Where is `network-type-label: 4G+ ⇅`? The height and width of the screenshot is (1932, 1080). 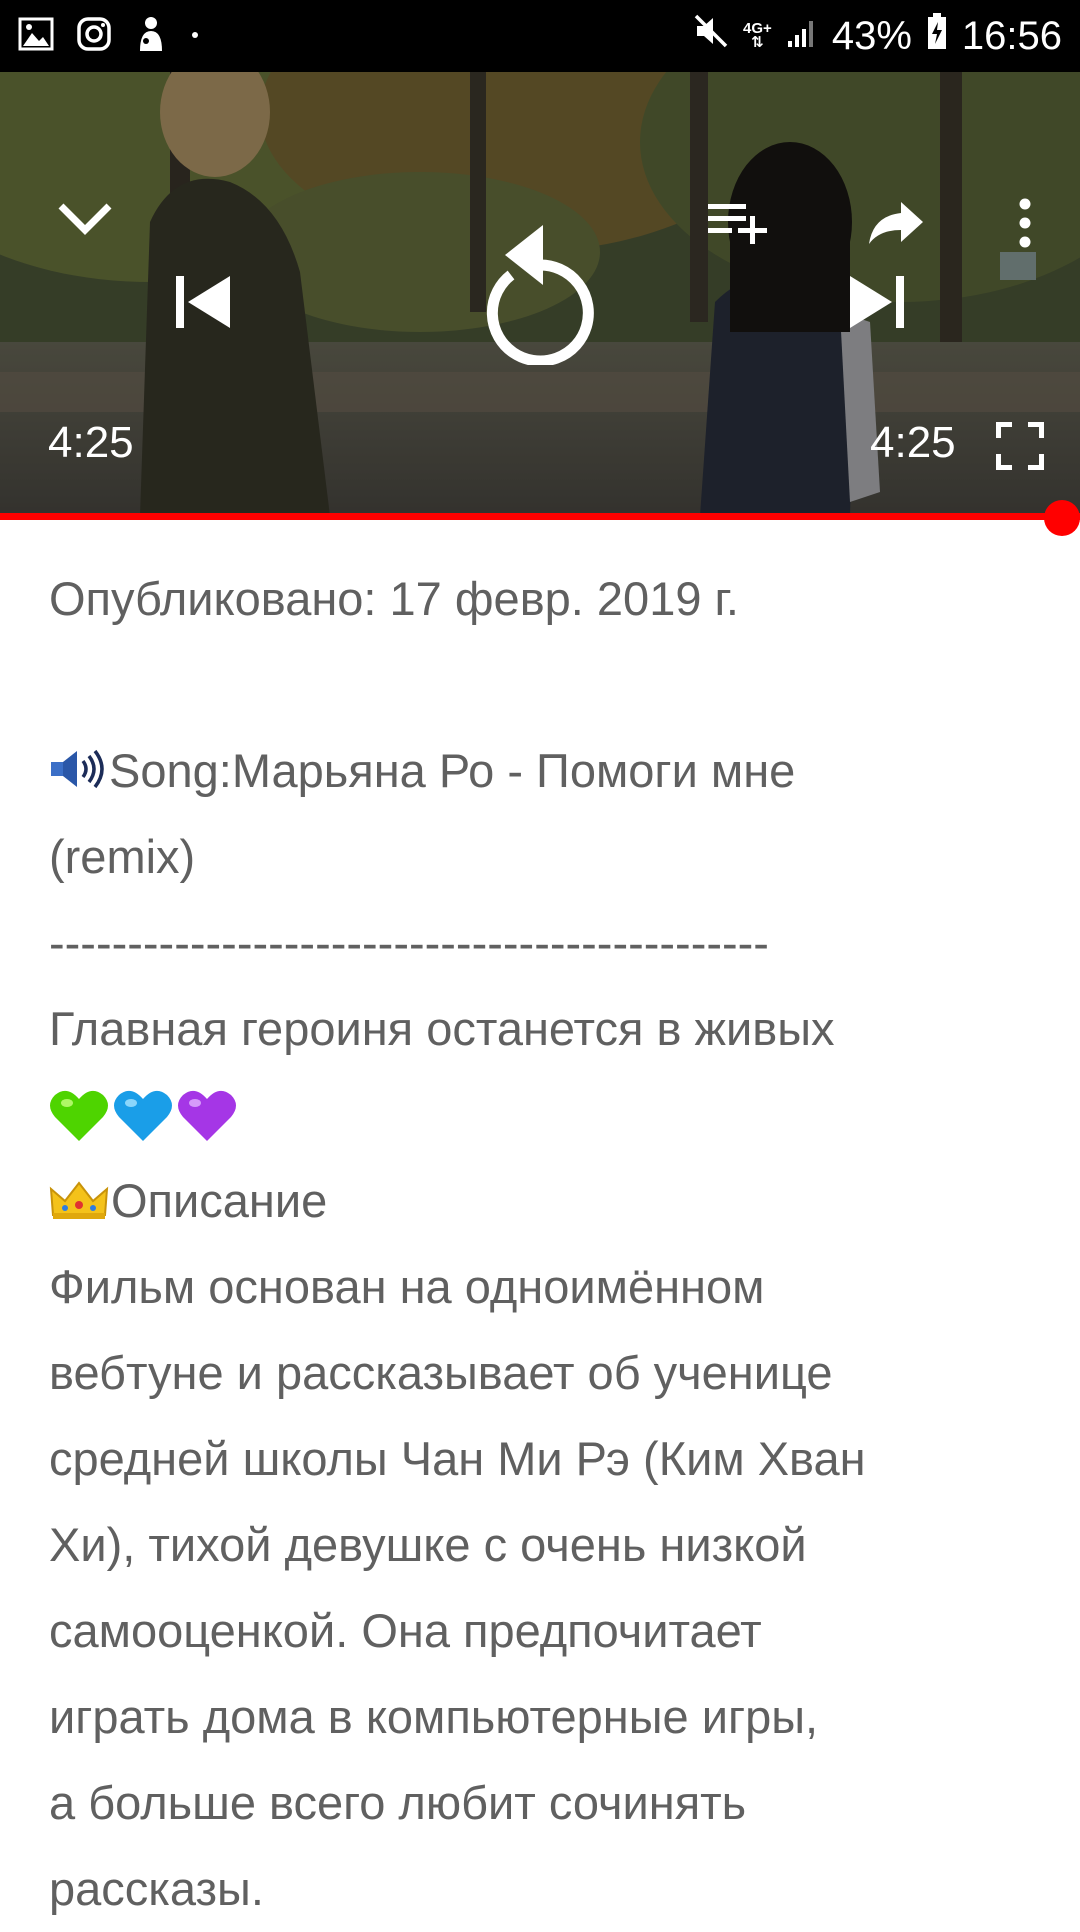
network-type-label: 4G+ ⇅ is located at coordinates (757, 35).